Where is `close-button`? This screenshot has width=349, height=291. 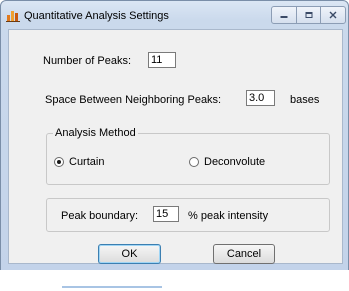
close-button is located at coordinates (333, 15).